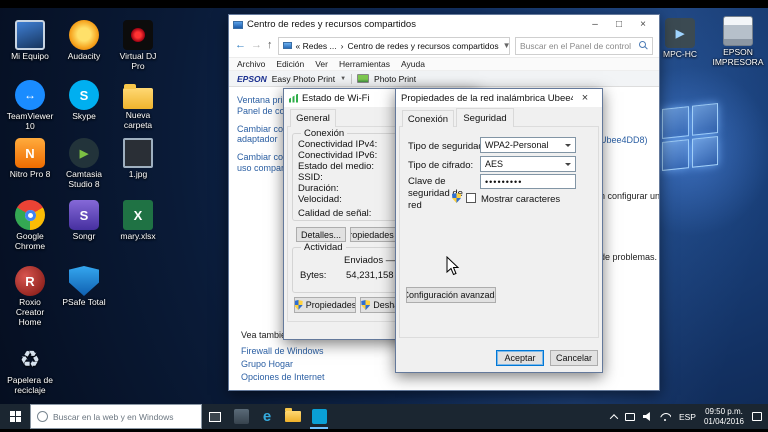  I want to click on menu-archivo: Archivo, so click(251, 64).